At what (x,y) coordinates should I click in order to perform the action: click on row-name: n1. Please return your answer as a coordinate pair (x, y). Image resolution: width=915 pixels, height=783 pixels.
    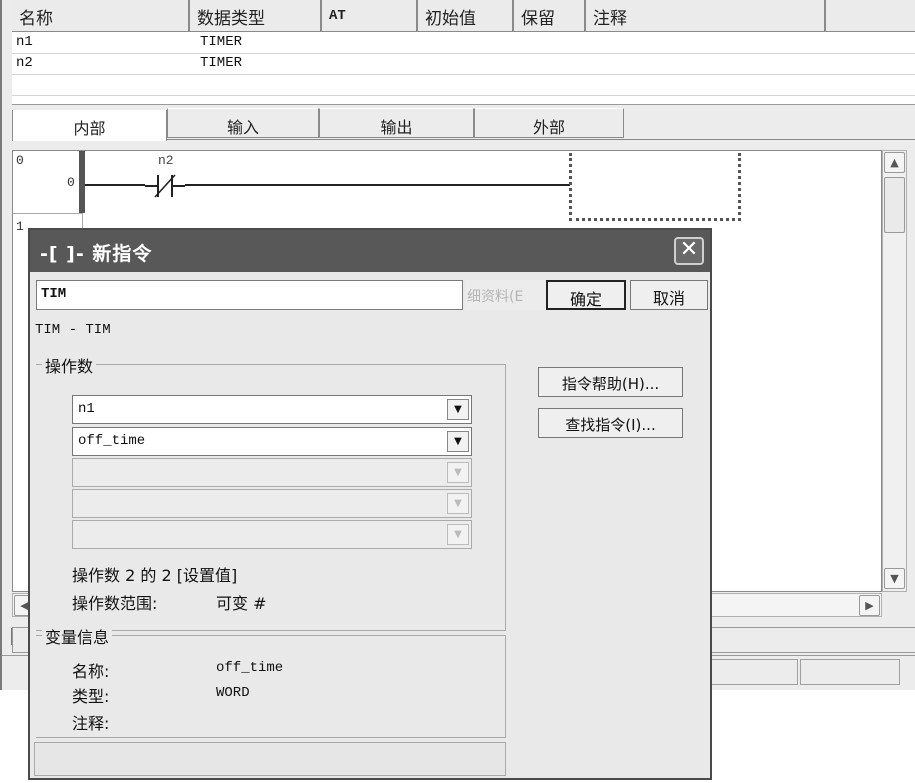
    Looking at the image, I should click on (24, 42).